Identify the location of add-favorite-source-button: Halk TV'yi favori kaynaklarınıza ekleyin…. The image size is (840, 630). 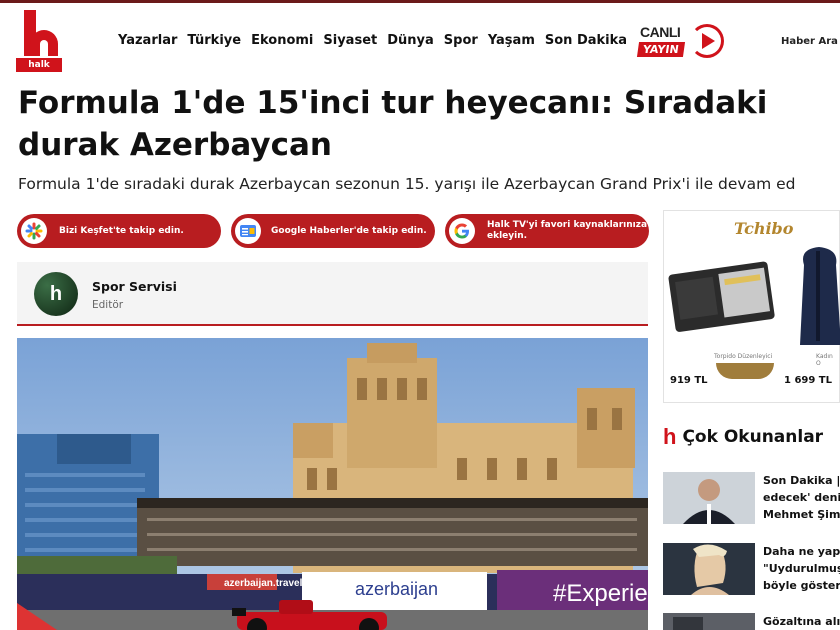
(547, 231).